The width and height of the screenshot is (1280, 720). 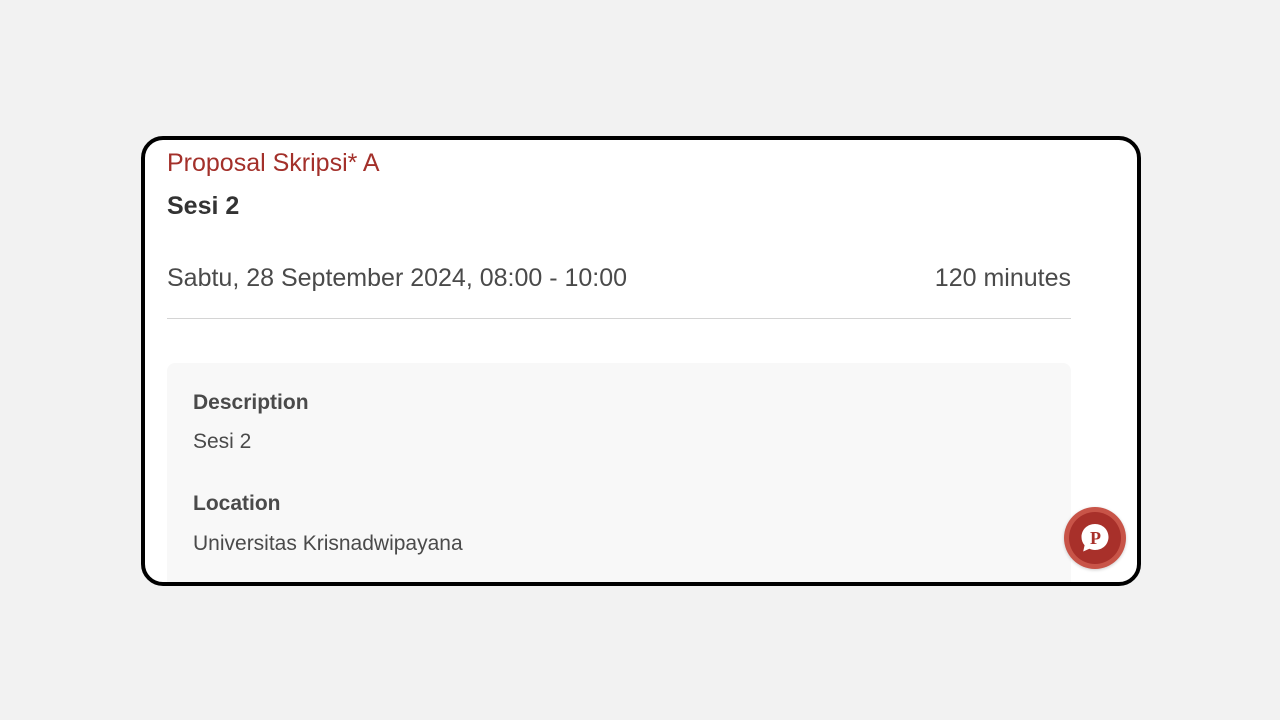 What do you see at coordinates (1002, 278) in the screenshot?
I see `session-duration: 120 minutes` at bounding box center [1002, 278].